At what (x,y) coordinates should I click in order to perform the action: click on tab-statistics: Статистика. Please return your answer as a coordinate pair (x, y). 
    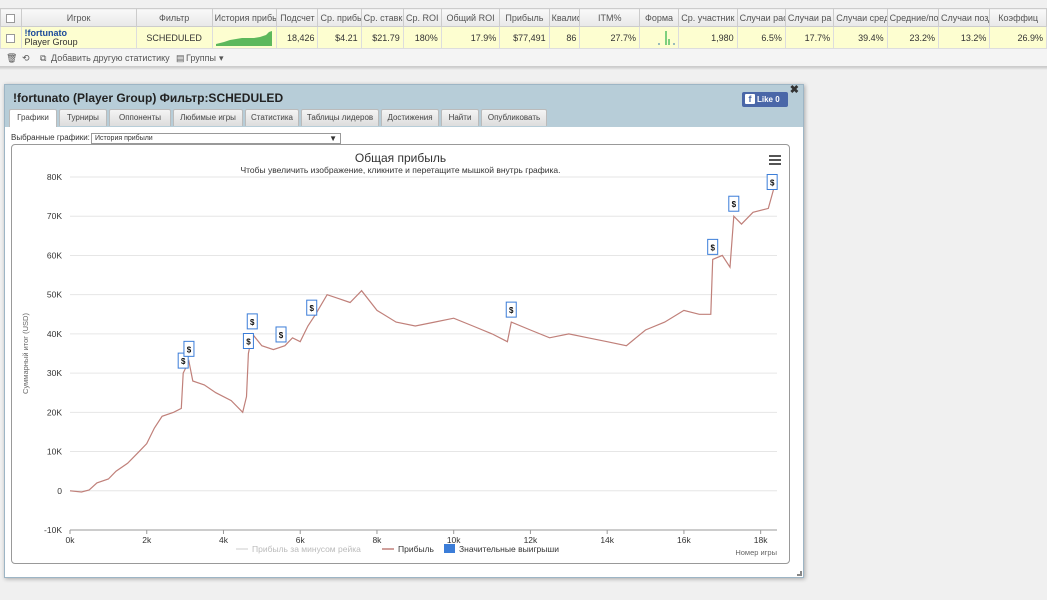
    Looking at the image, I should click on (272, 117).